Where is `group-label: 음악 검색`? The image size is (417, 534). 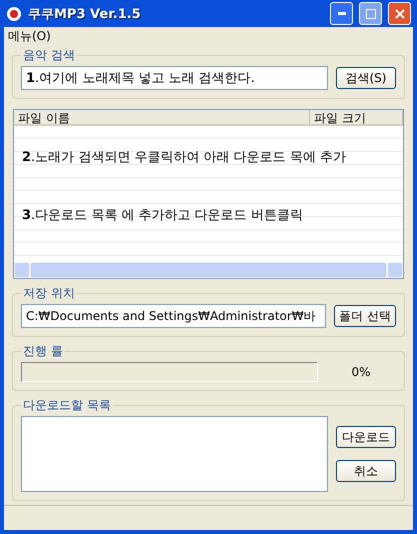 group-label: 음악 검색 is located at coordinates (49, 55).